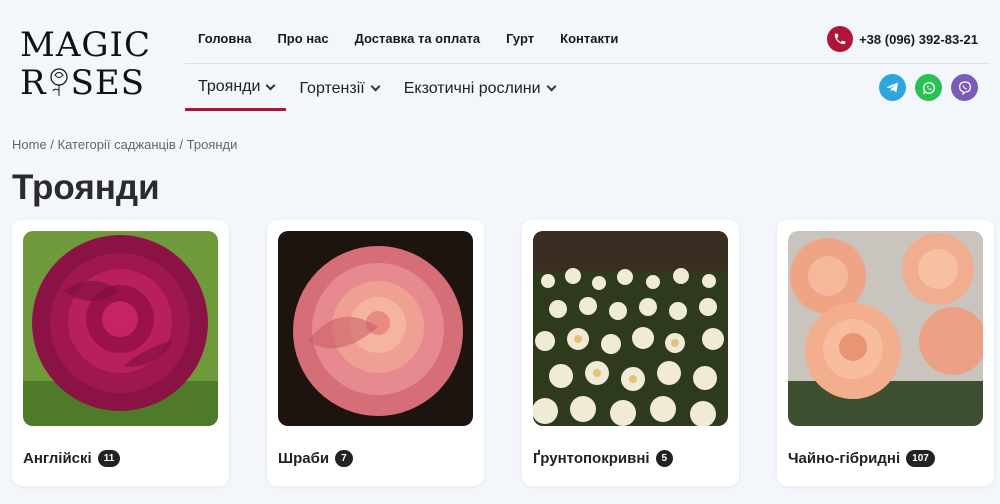  I want to click on telegram-icon, so click(892, 87).